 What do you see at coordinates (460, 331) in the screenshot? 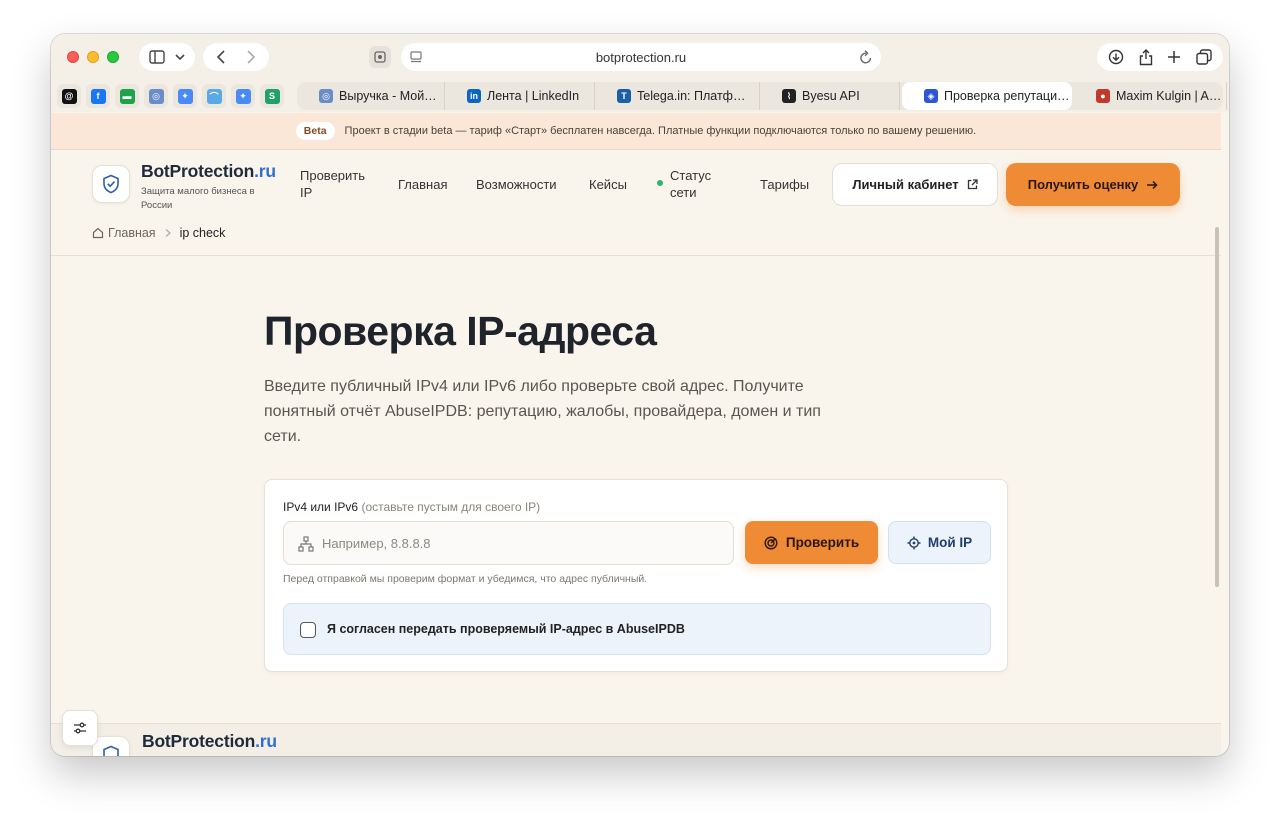
I see `page-title: Проверка IP-адреса` at bounding box center [460, 331].